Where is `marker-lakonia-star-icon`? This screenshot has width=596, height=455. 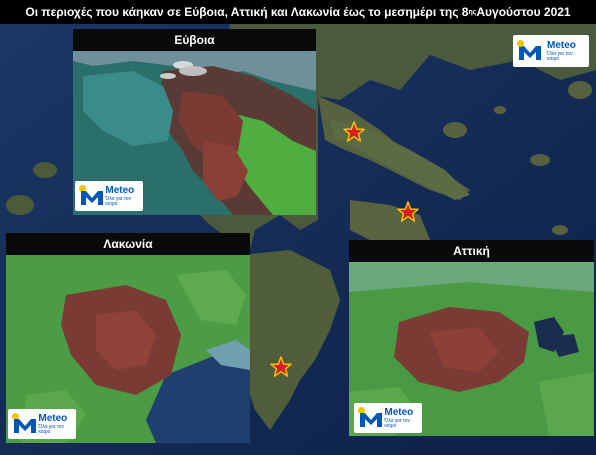 marker-lakonia-star-icon is located at coordinates (281, 367).